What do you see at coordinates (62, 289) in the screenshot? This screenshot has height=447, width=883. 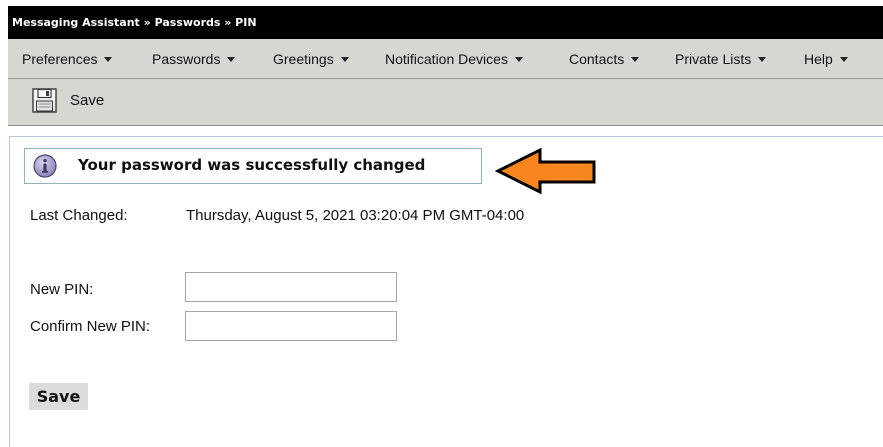 I see `new-pin-label: New PIN:` at bounding box center [62, 289].